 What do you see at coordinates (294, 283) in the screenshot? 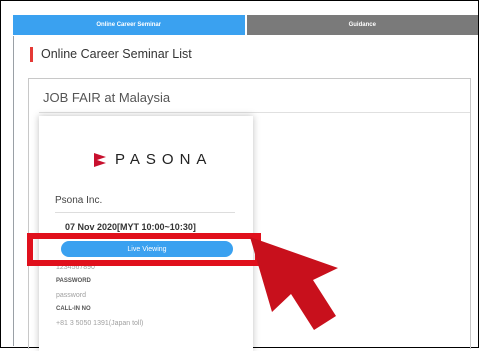
I see `pointer-arrow-icon` at bounding box center [294, 283].